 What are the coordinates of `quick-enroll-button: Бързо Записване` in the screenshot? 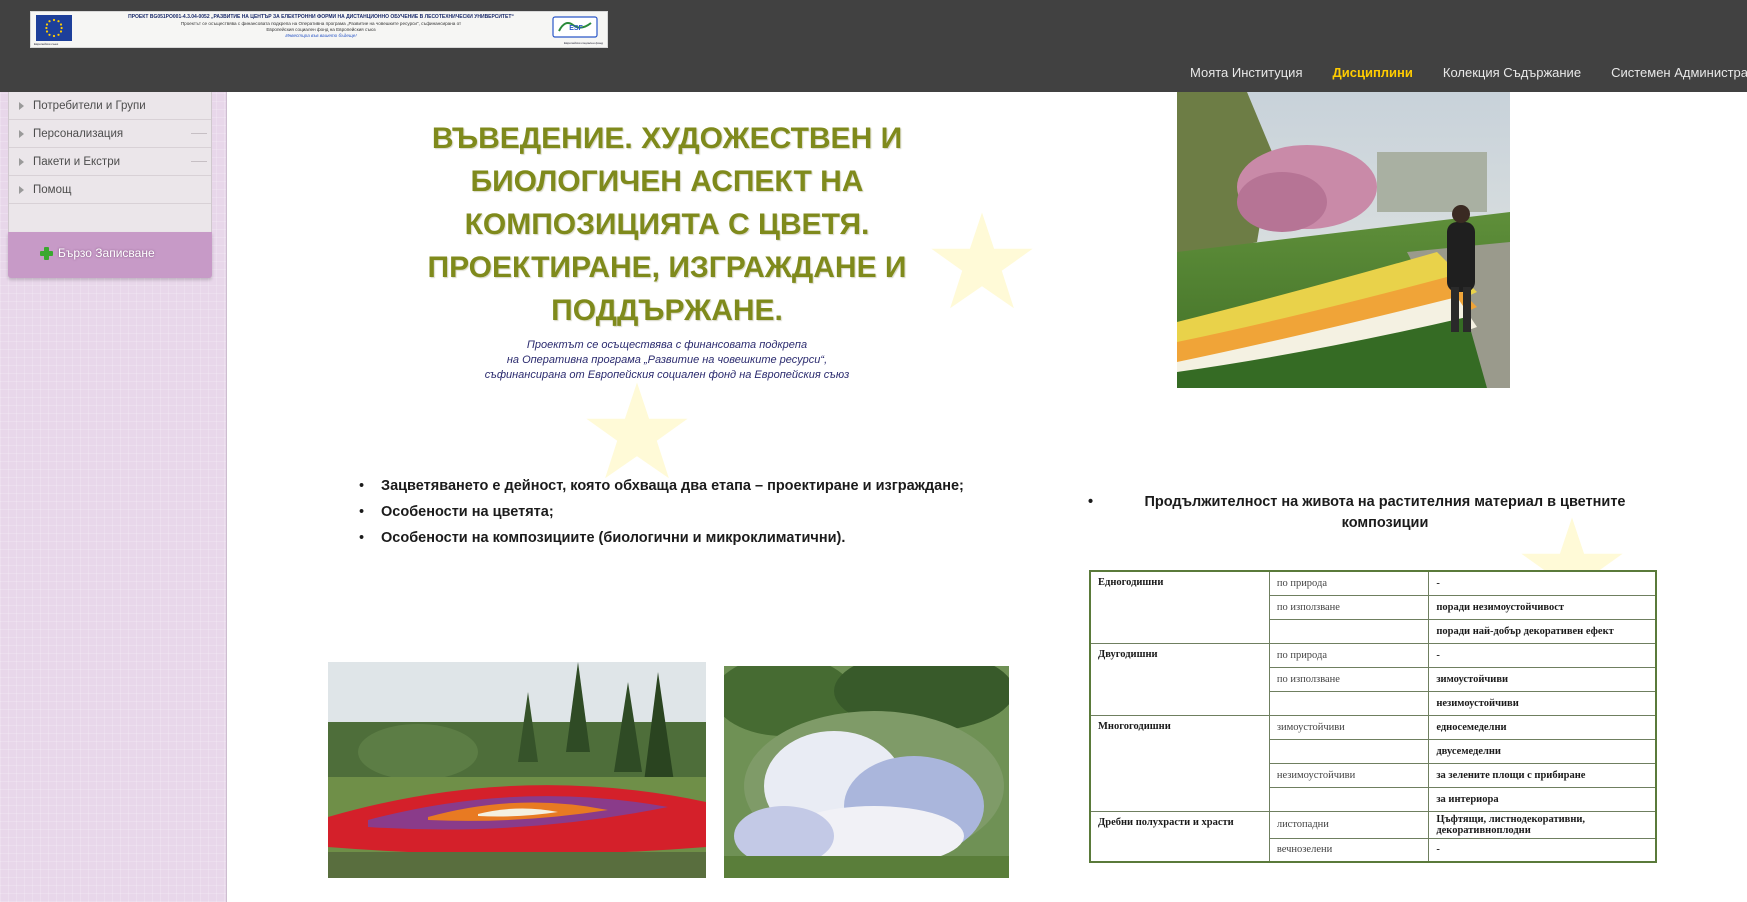 It's located at (110, 255).